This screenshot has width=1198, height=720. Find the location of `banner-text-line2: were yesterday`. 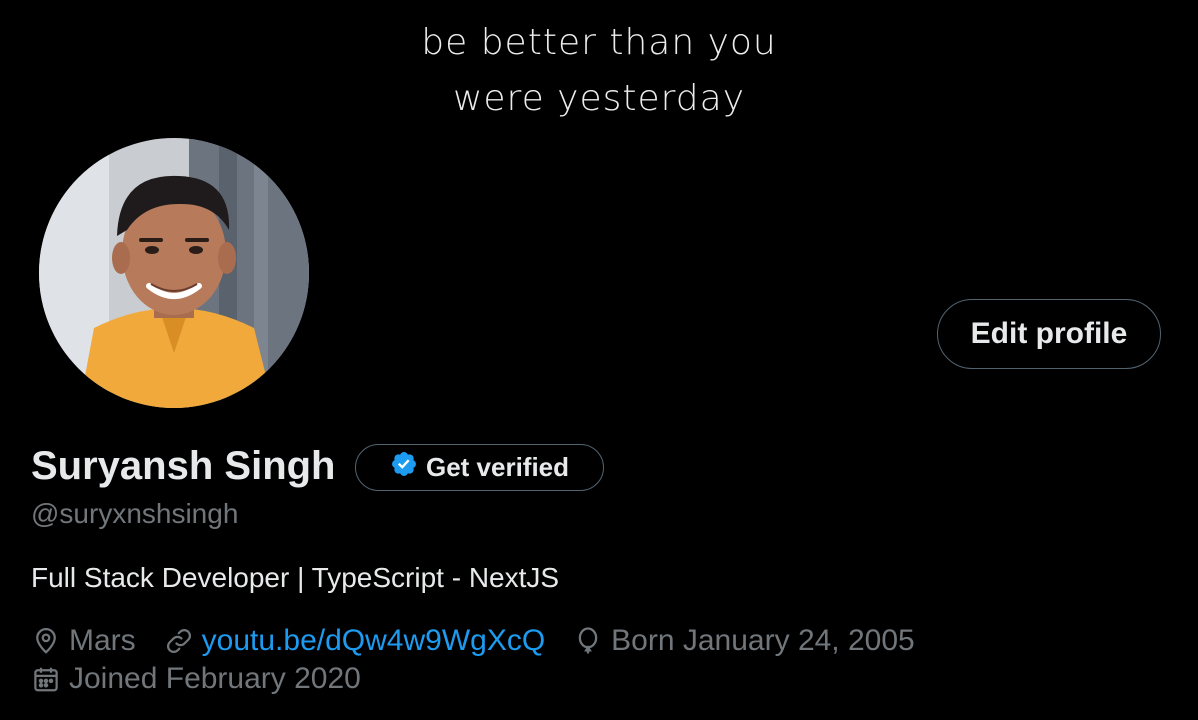

banner-text-line2: were yesterday is located at coordinates (599, 98).